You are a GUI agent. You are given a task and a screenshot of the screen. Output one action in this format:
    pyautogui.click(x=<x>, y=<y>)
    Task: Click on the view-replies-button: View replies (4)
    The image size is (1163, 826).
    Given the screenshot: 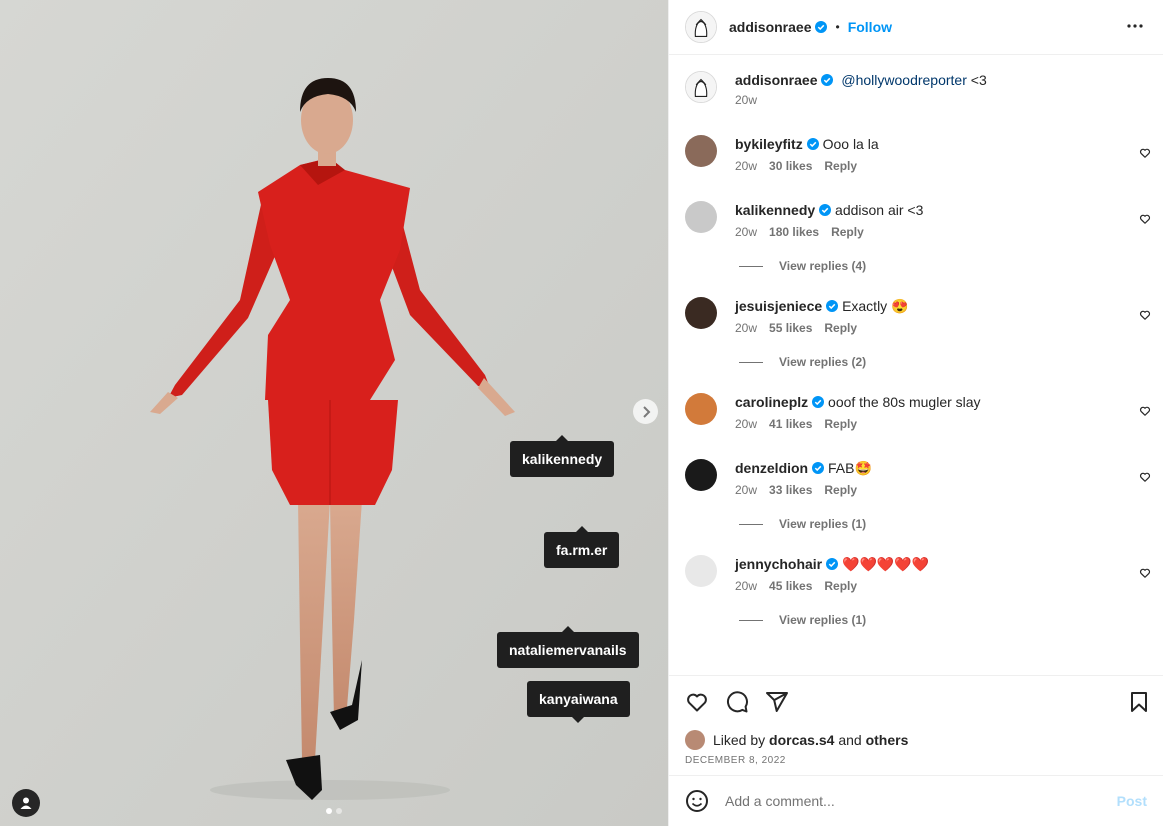 What is the action you would take?
    pyautogui.click(x=916, y=266)
    